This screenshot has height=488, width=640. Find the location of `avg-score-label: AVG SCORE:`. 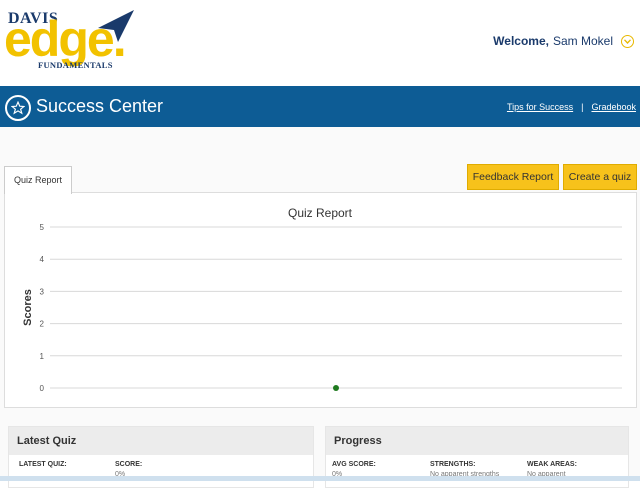

avg-score-label: AVG SCORE: is located at coordinates (354, 464).